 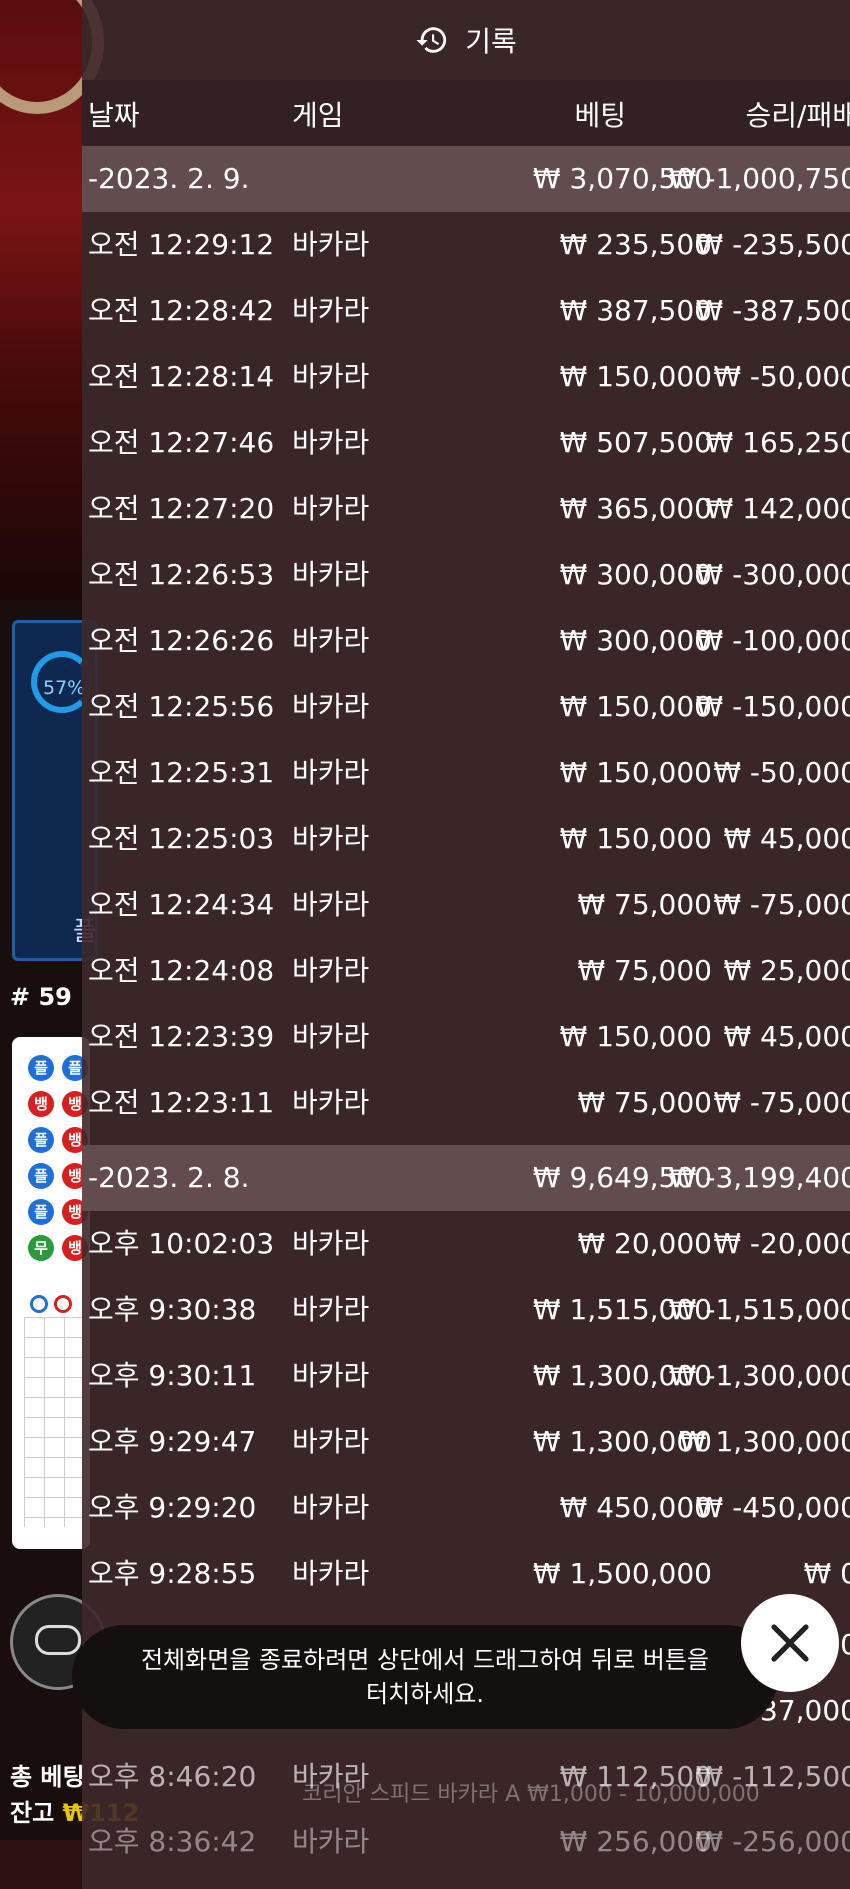 I want to click on total-bet-label: 총 베팅, so click(x=47, y=1777).